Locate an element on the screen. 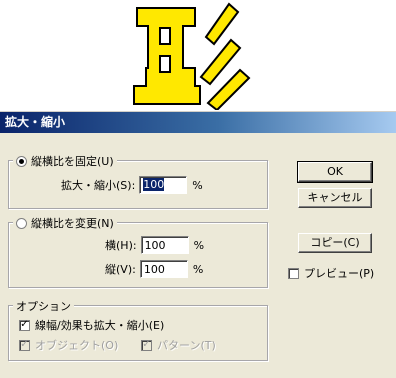 The width and height of the screenshot is (396, 378). patterns-label: パターン(T) is located at coordinates (186, 345).